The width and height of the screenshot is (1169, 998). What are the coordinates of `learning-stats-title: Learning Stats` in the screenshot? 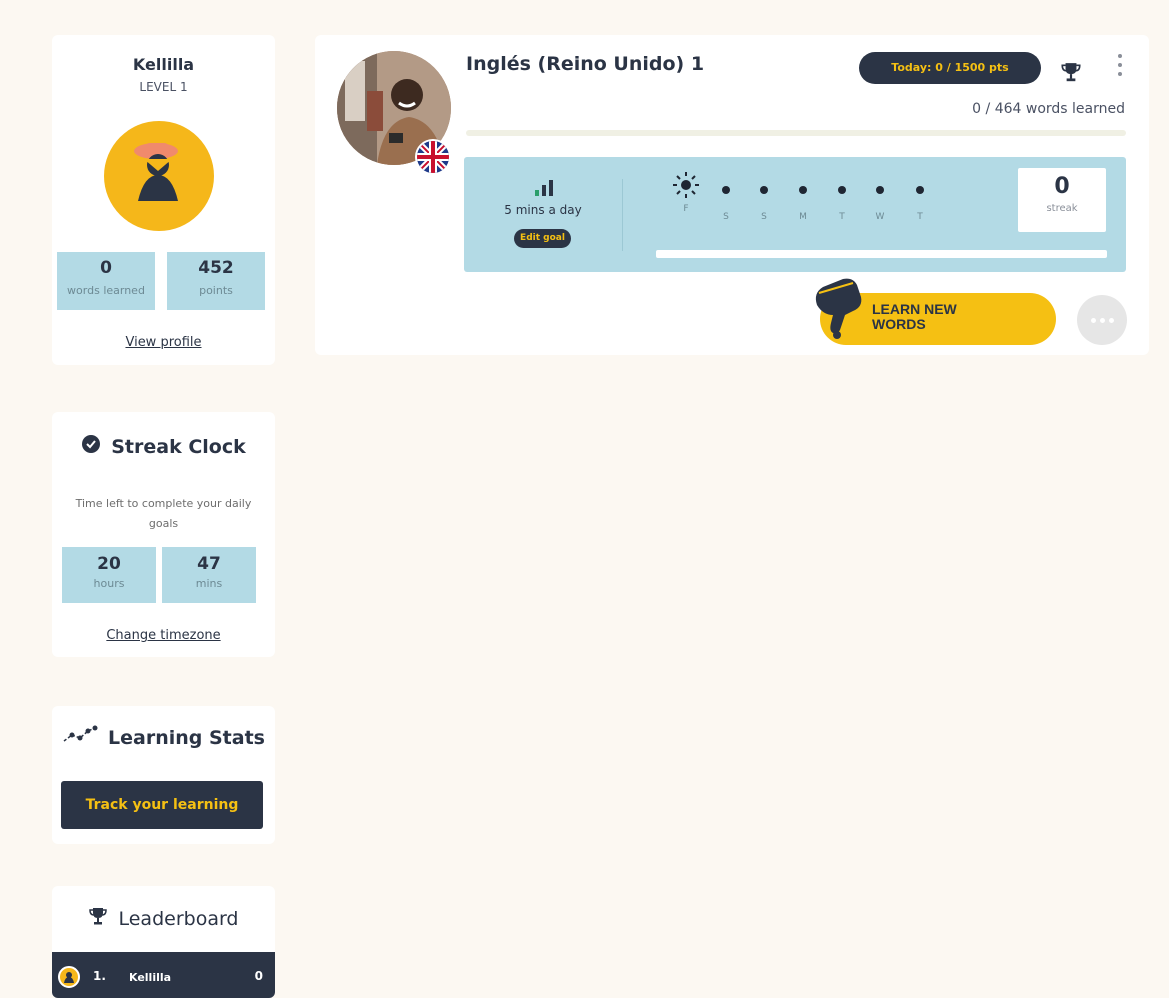 It's located at (186, 737).